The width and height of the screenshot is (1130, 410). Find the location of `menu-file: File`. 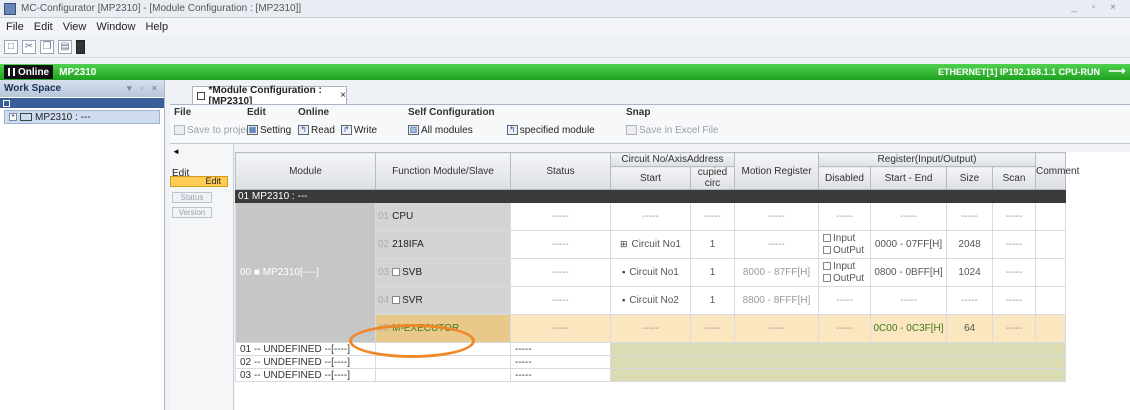

menu-file: File is located at coordinates (15, 27).